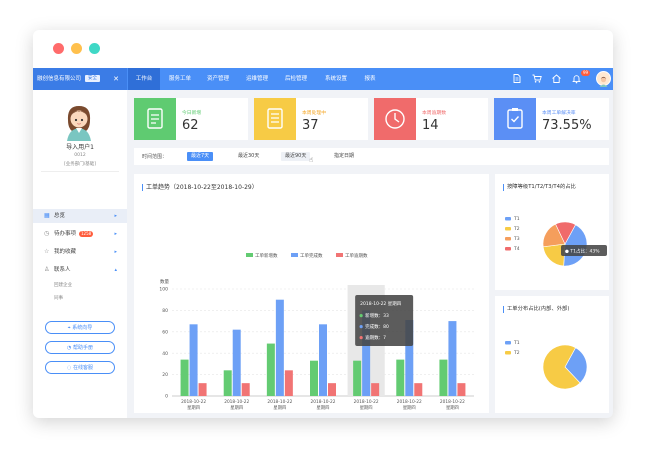 The image size is (646, 453). What do you see at coordinates (516, 239) in the screenshot?
I see `pie-legend-label: T3` at bounding box center [516, 239].